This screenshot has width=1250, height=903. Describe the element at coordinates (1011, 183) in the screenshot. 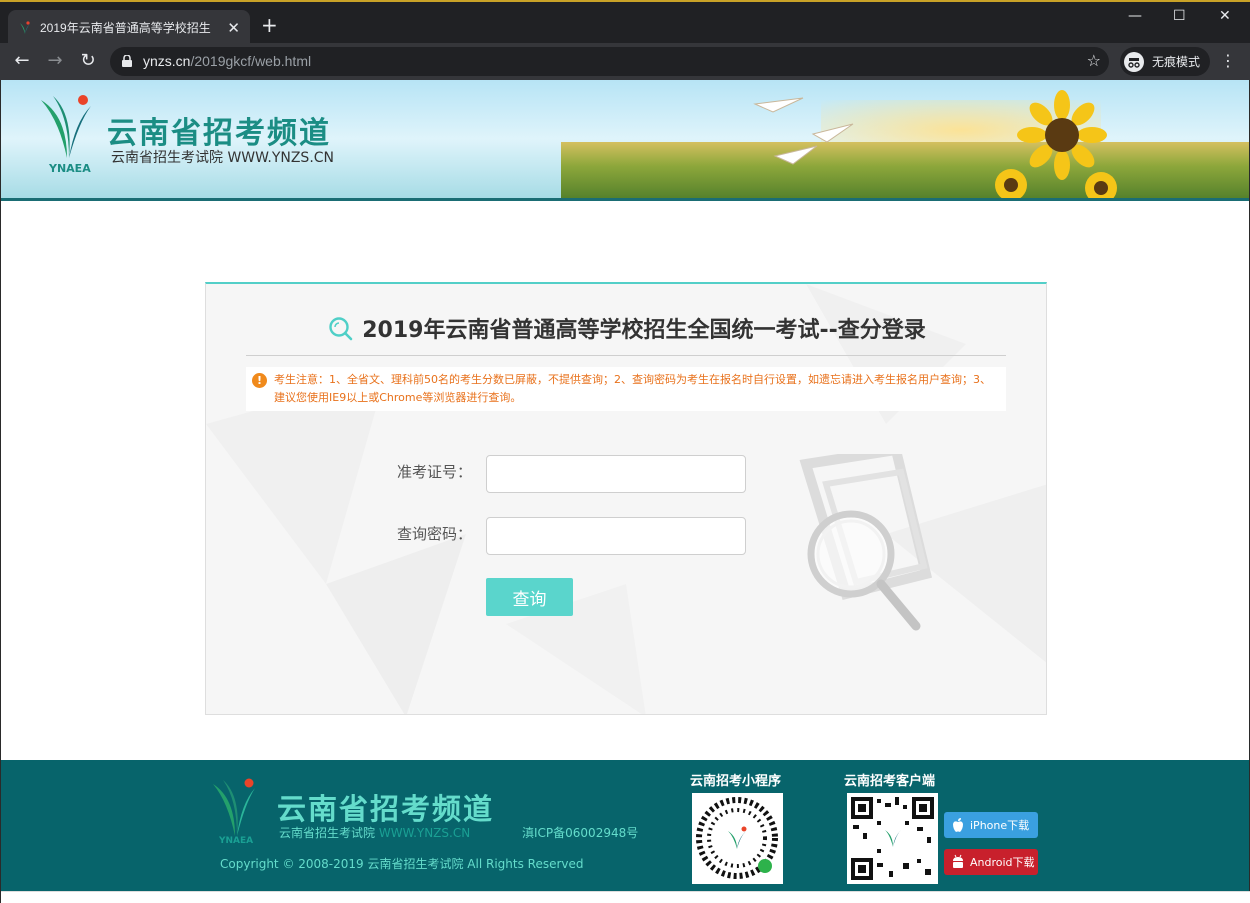

I see `sunflower-small-icon` at that location.